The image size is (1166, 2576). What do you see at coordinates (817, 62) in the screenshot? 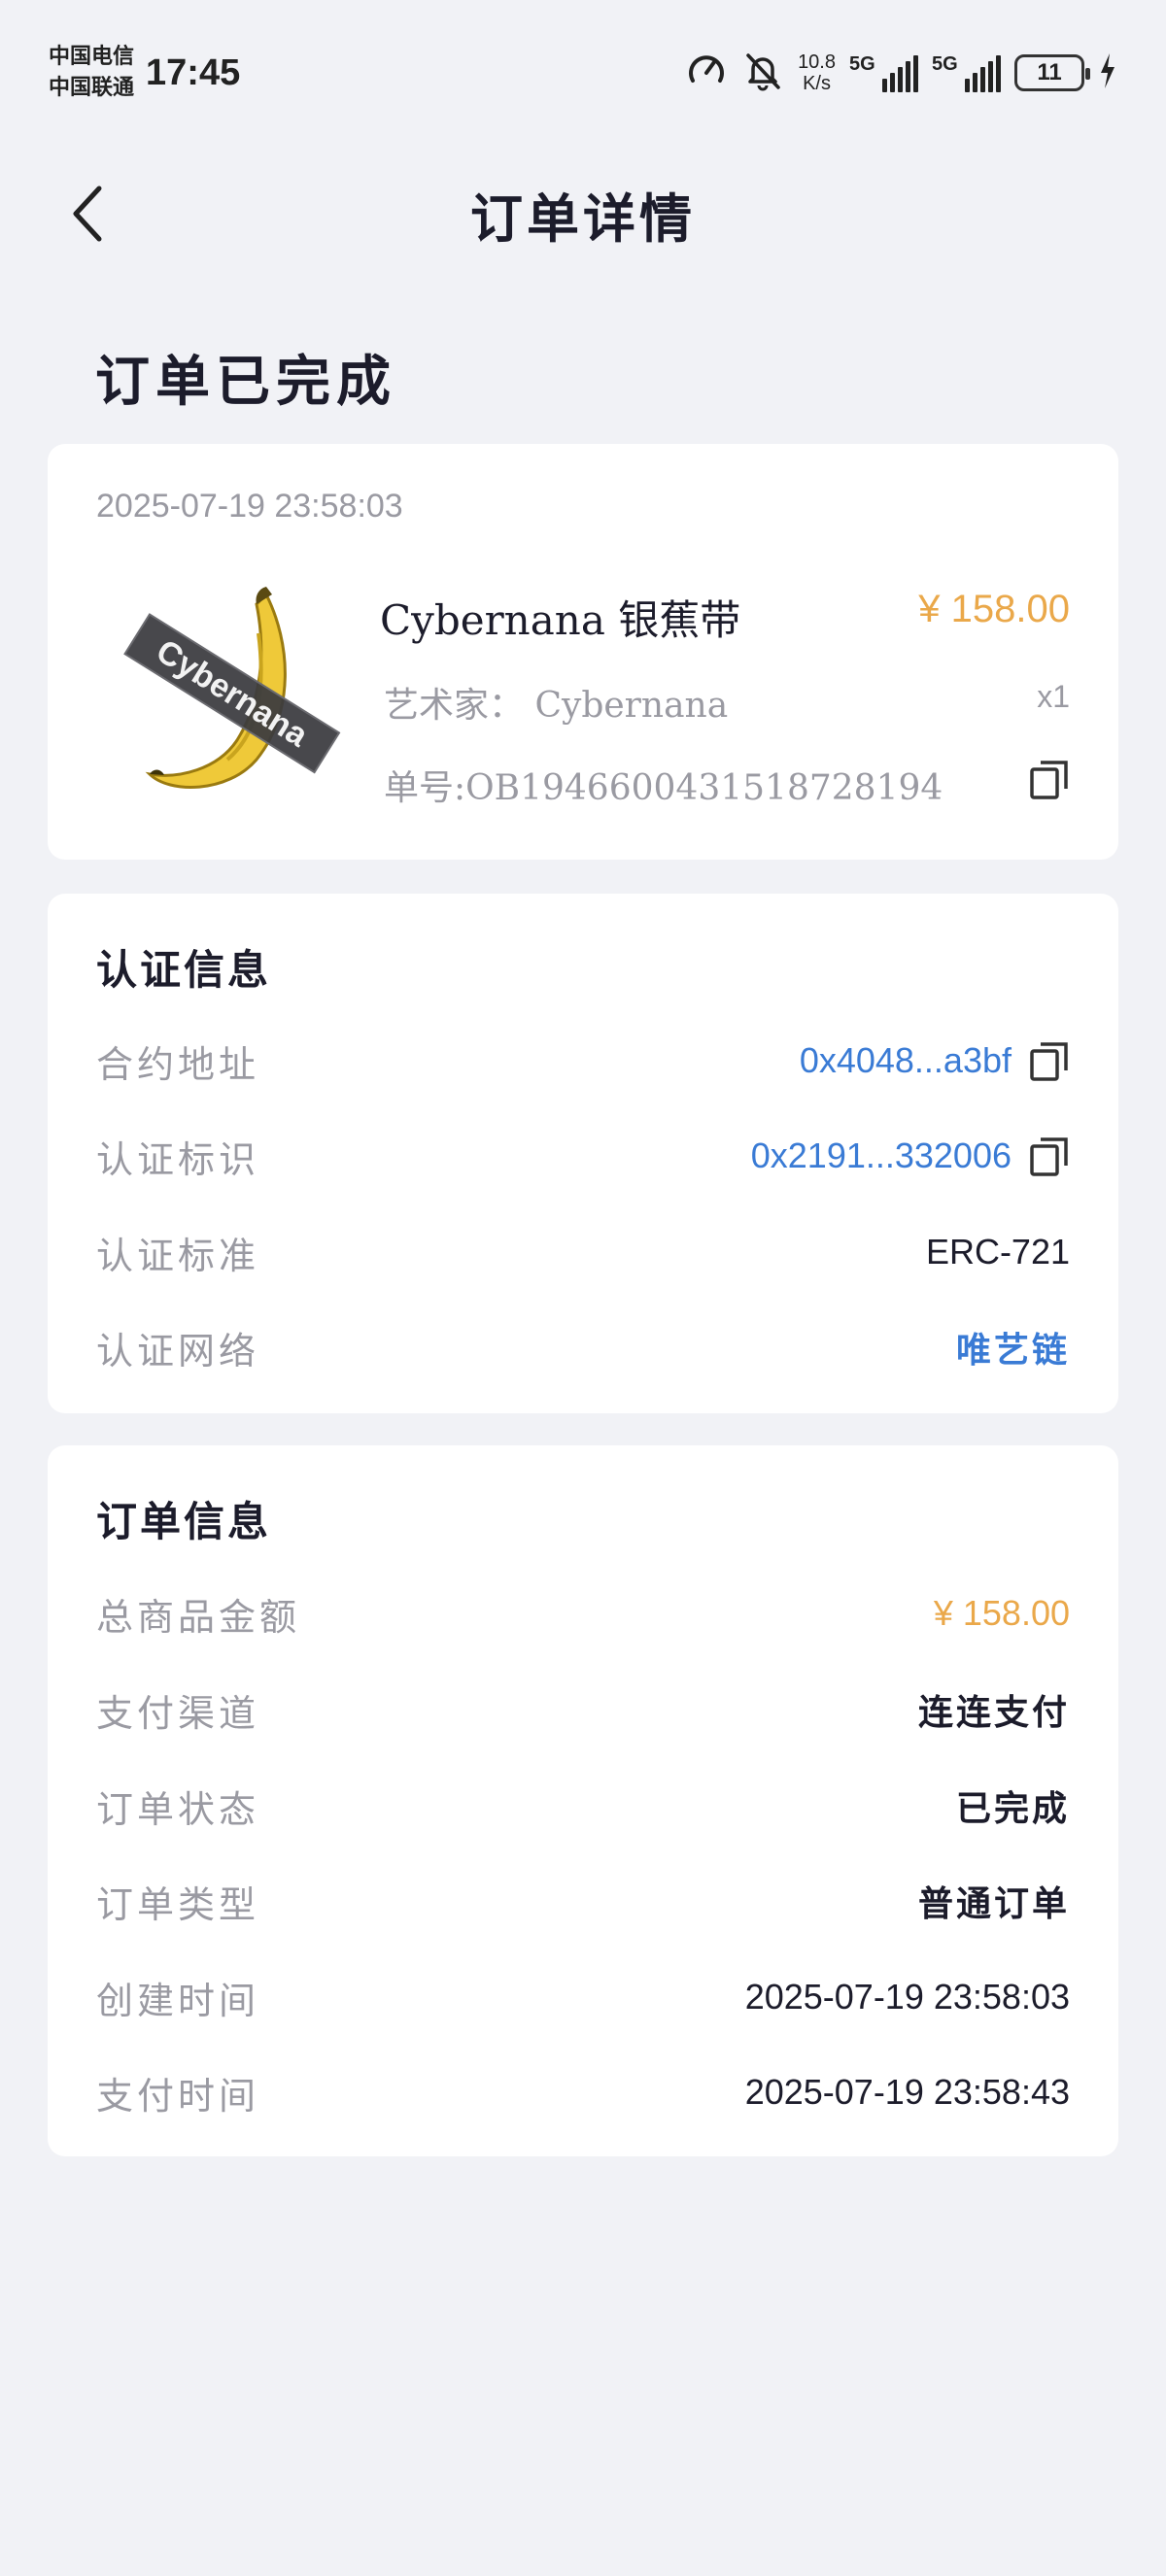
I see `network-speed-value: 10.8` at bounding box center [817, 62].